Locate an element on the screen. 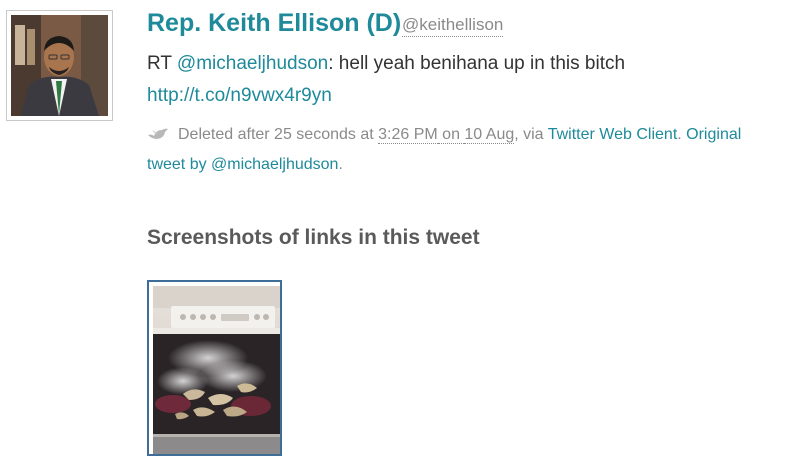  tweet-url-line: http://t.co/n9vwx4r9yn is located at coordinates (239, 96).